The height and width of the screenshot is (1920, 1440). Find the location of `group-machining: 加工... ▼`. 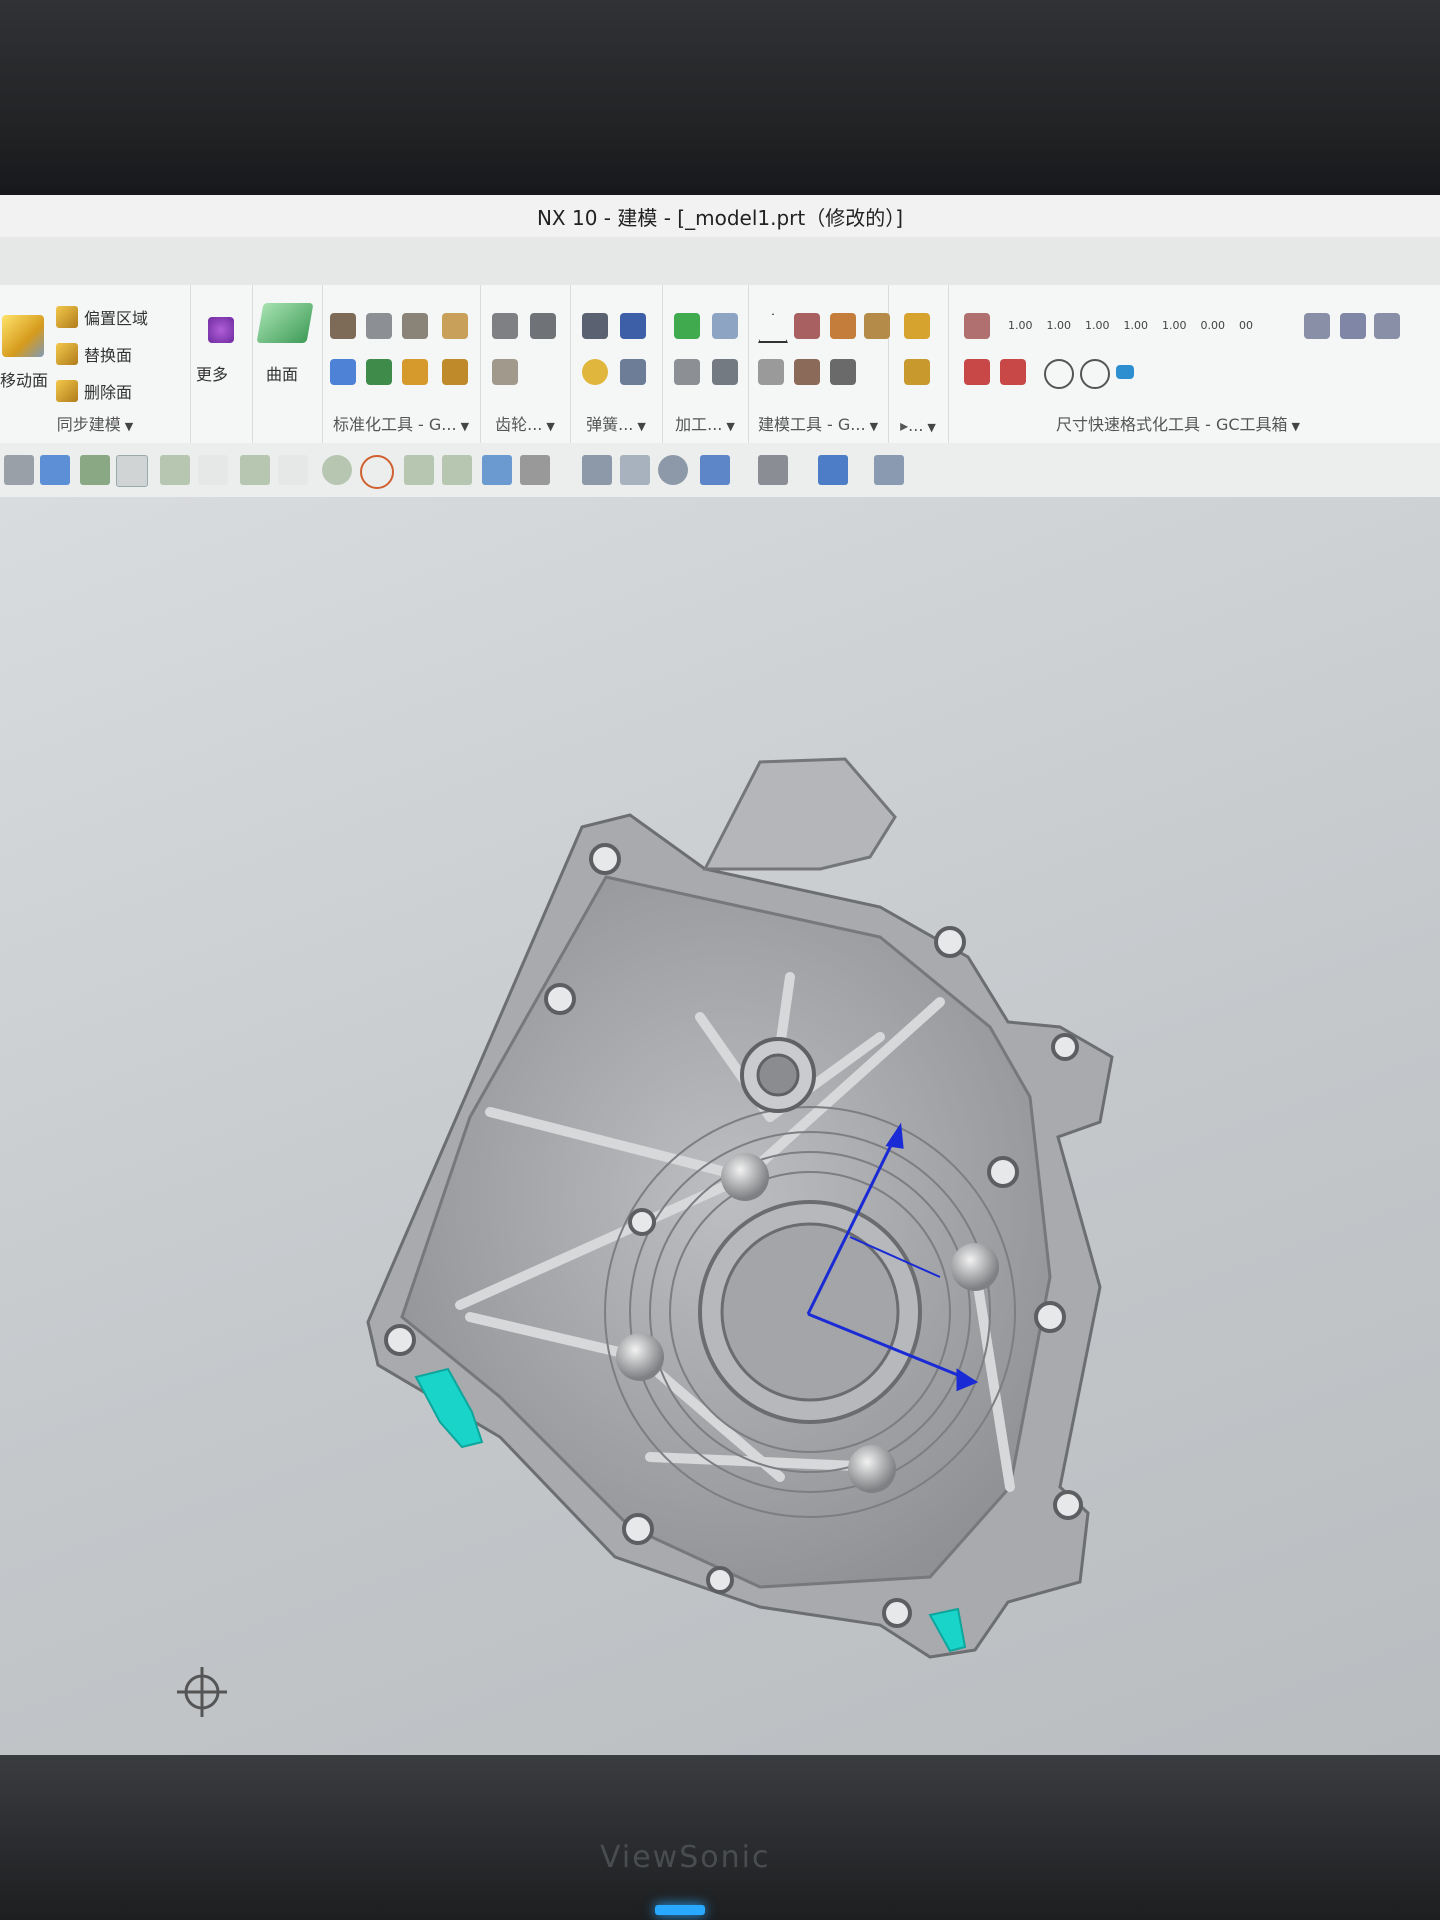

group-machining: 加工... ▼ is located at coordinates (705, 364).